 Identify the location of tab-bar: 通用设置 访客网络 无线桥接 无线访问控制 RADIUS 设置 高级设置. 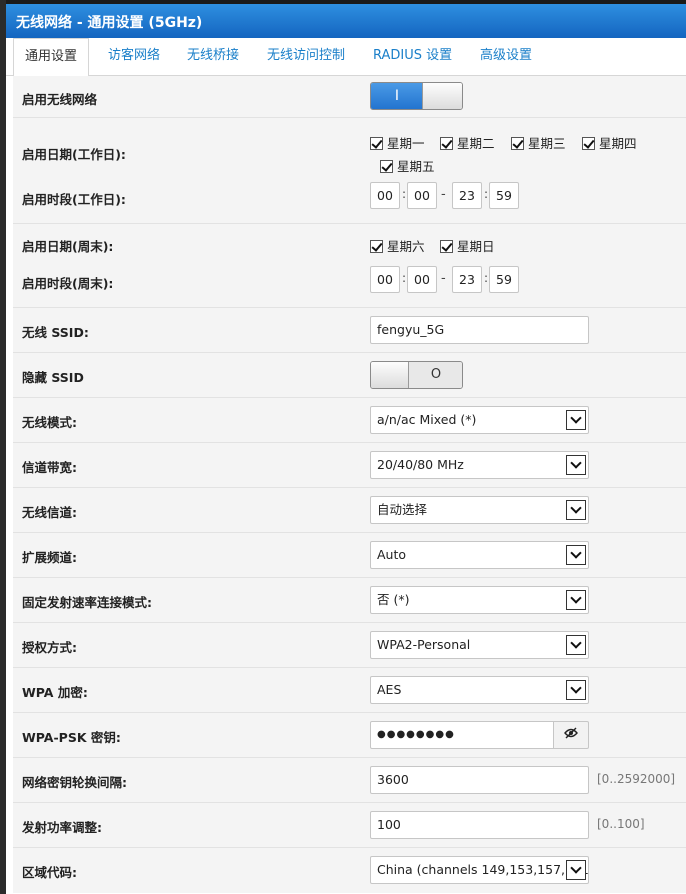
(346, 57).